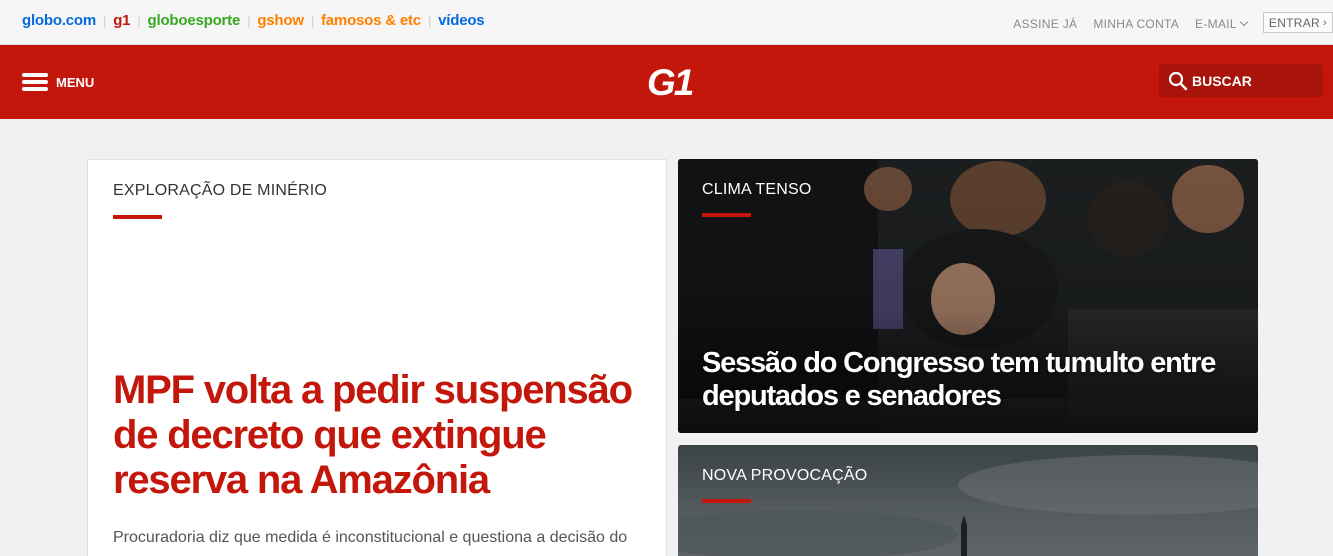  I want to click on link-globo-com: globo.com, so click(59, 20).